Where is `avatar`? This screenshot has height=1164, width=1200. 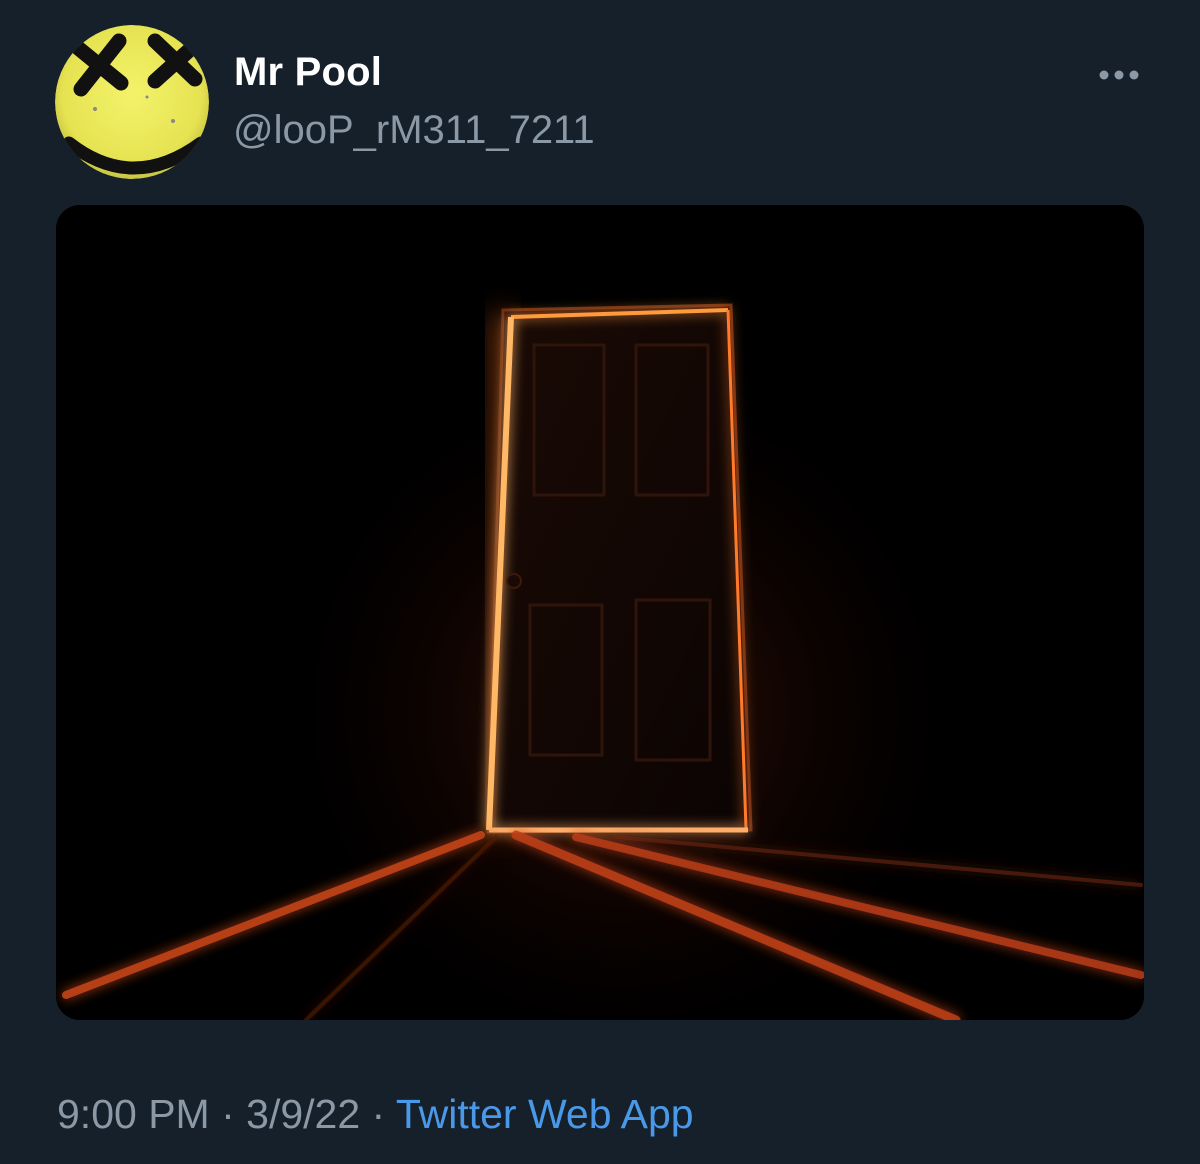
avatar is located at coordinates (132, 102).